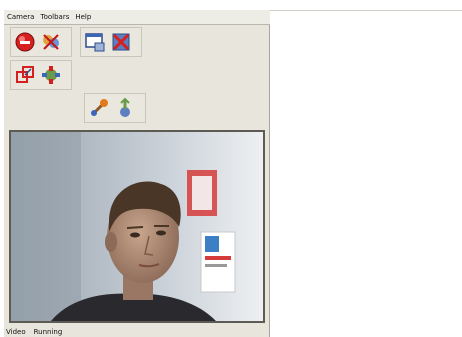  I want to click on toolbar-capture, so click(41, 42).